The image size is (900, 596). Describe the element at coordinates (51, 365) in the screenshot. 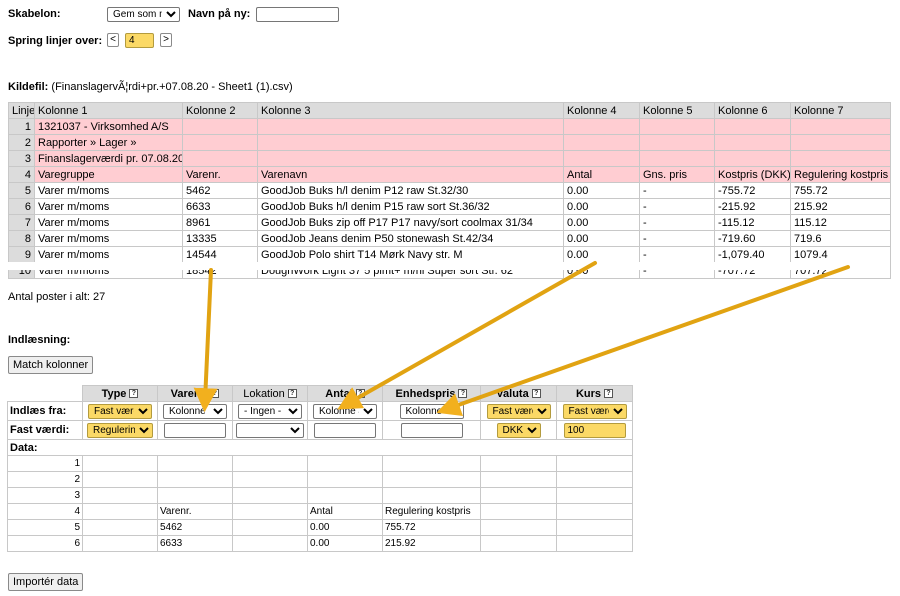

I see `match-columns-button: Match kolonner` at that location.